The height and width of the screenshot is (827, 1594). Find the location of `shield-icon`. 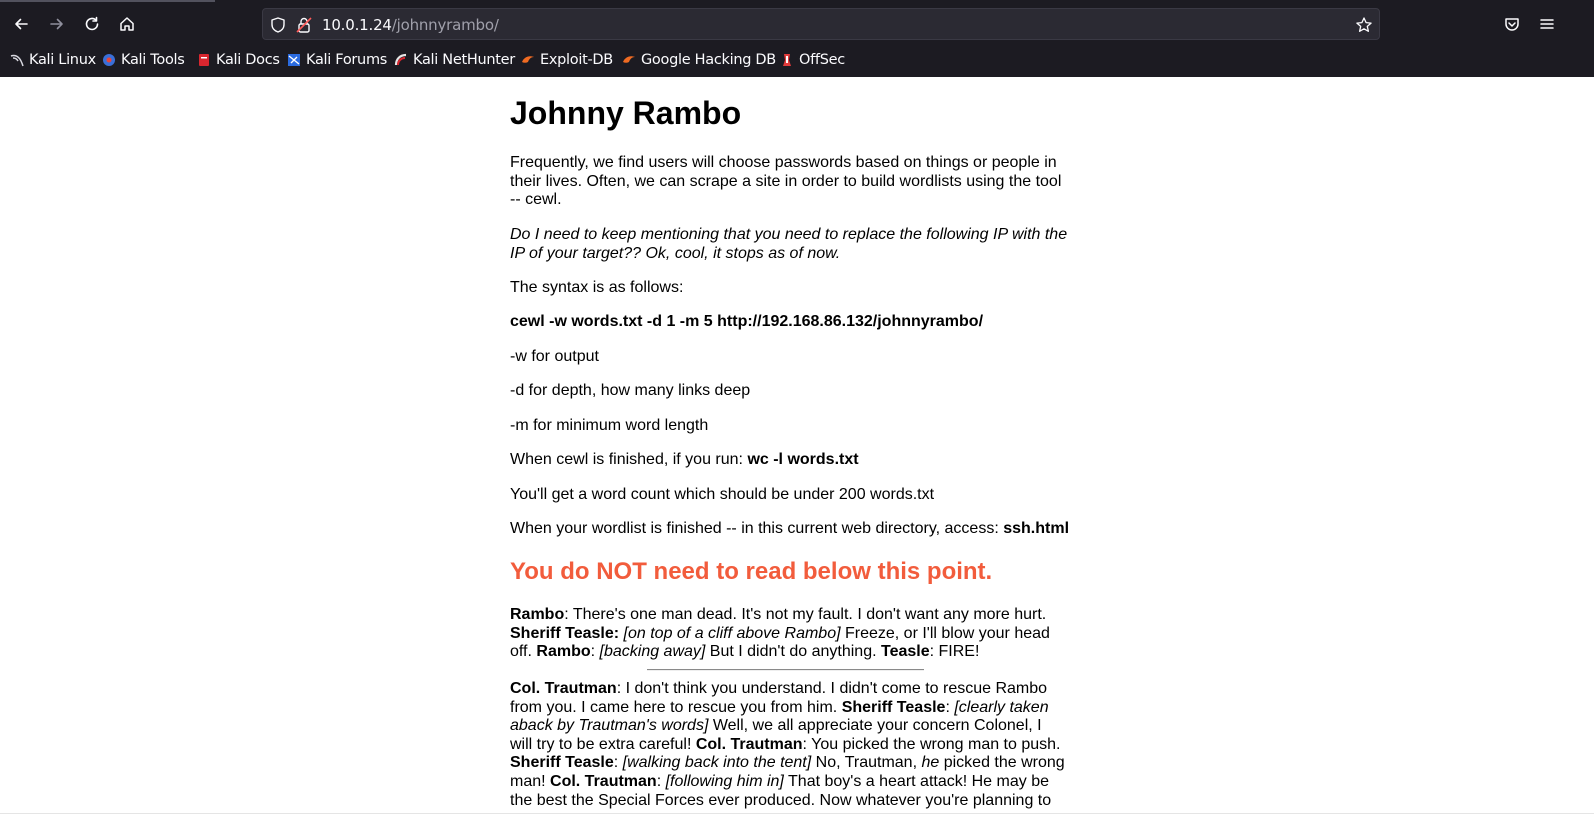

shield-icon is located at coordinates (278, 25).